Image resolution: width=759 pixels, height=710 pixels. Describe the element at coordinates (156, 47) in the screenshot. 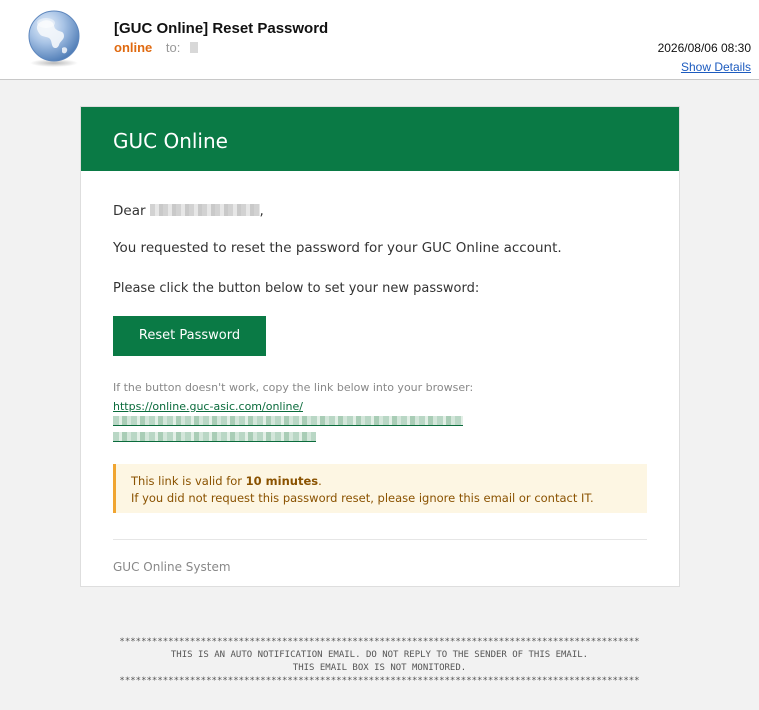

I see `sender-line: online to:` at that location.